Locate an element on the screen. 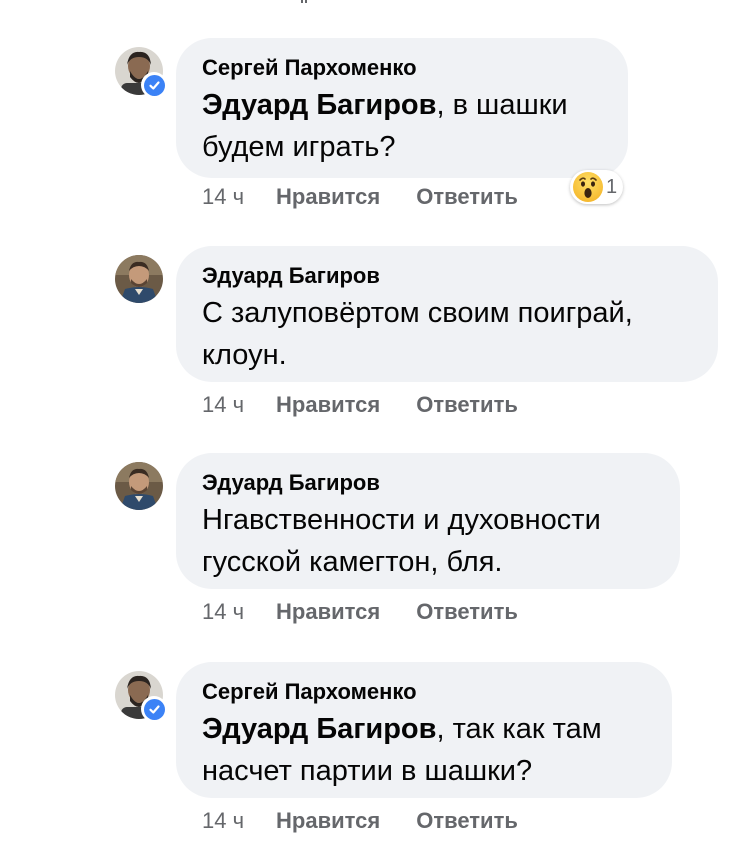 The image size is (749, 848). reaction-count: 1 is located at coordinates (612, 186).